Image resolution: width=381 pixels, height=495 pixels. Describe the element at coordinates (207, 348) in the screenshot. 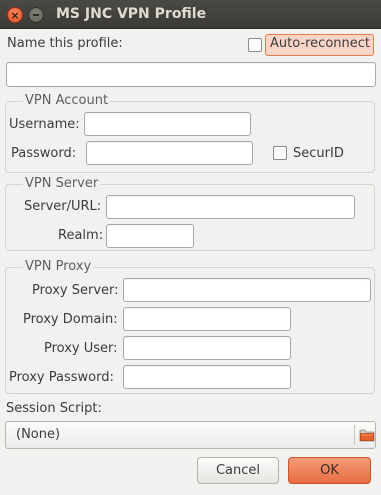

I see `proxy-user-input` at that location.